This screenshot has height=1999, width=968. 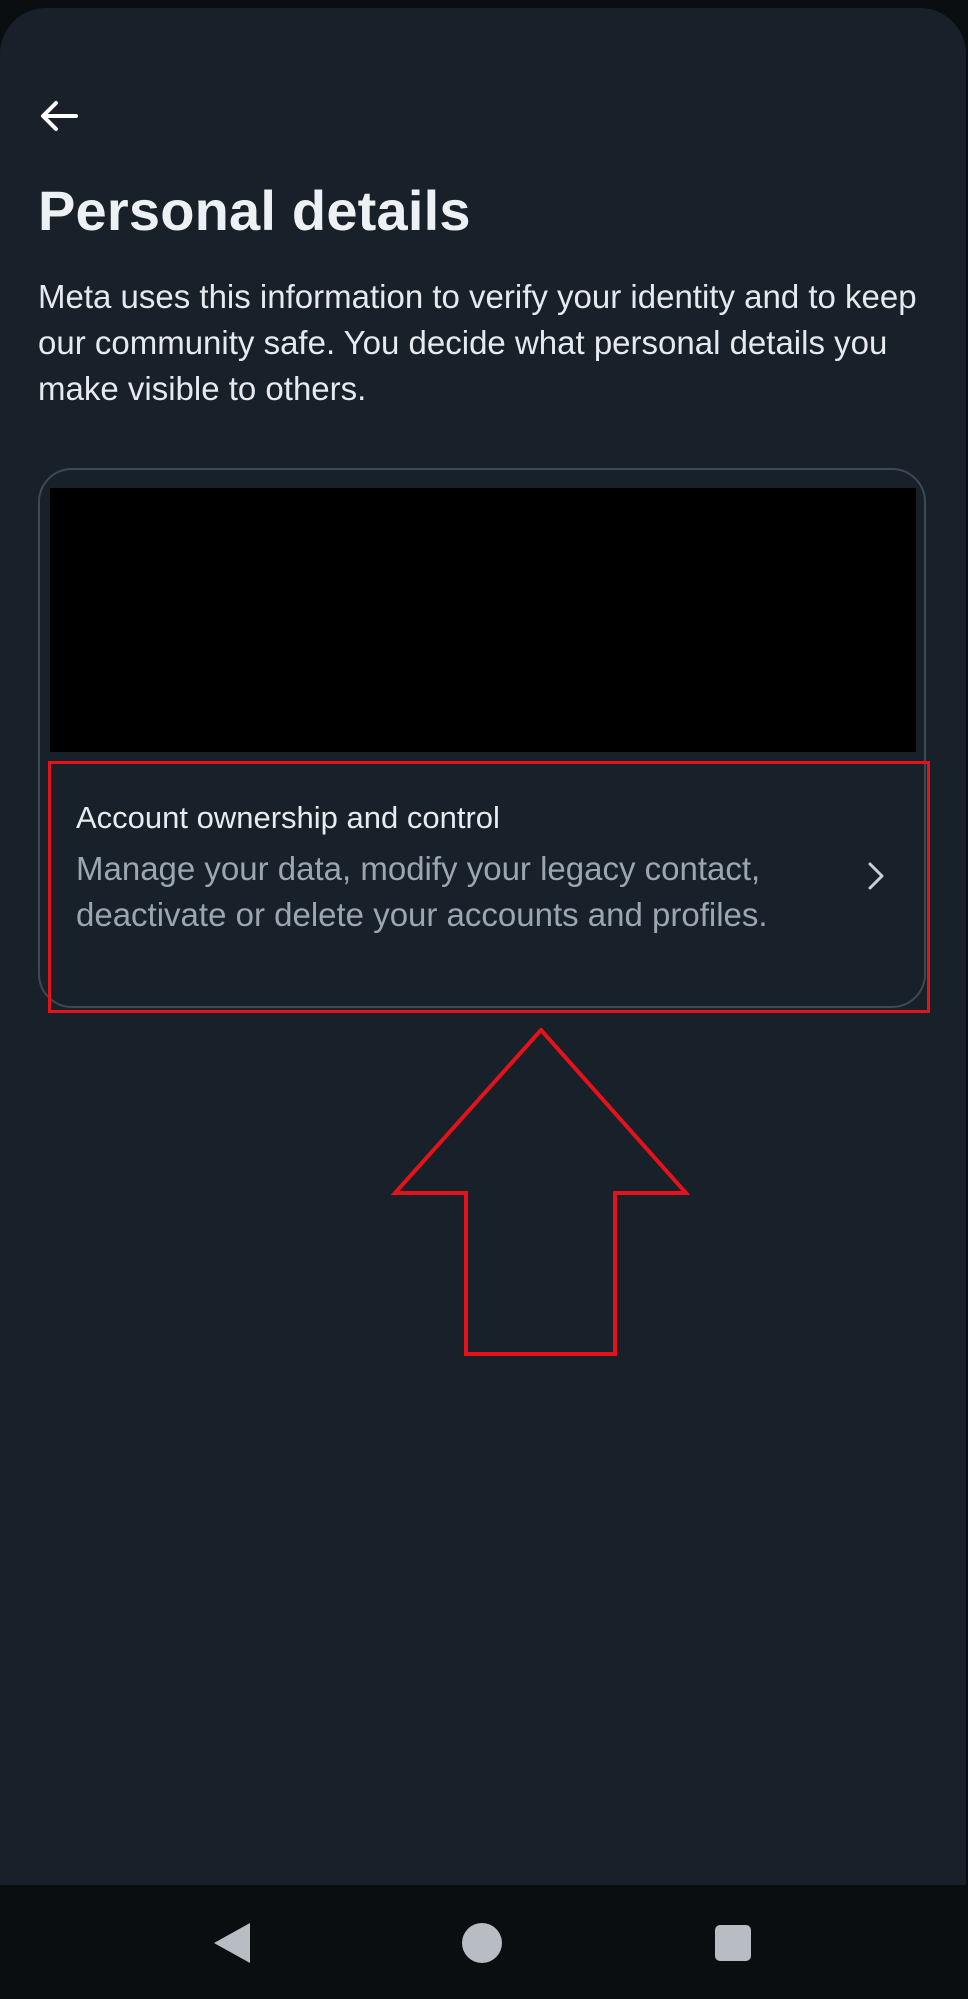 I want to click on system-nav-bar, so click(x=484, y=1942).